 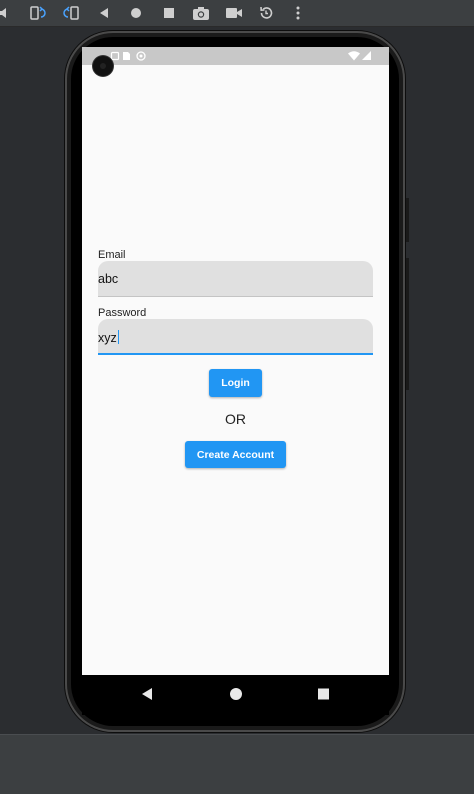 What do you see at coordinates (323, 696) in the screenshot?
I see `recents-square-icon` at bounding box center [323, 696].